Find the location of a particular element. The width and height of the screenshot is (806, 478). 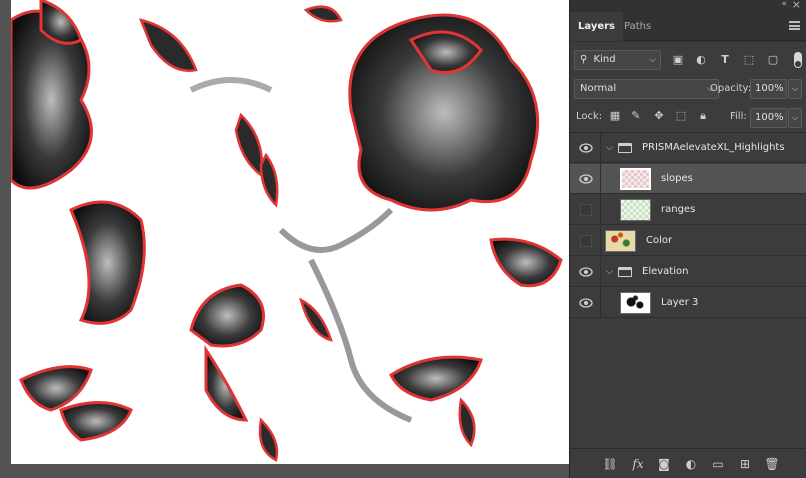

fill-label: Fill: is located at coordinates (738, 116).